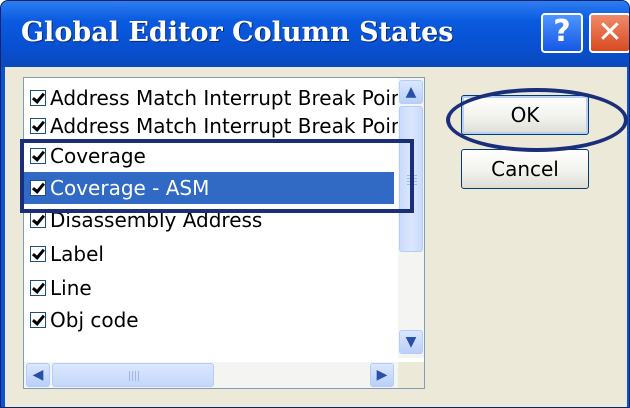 The height and width of the screenshot is (408, 630). I want to click on vertical-scrollbar: ▲ ▼, so click(411, 218).